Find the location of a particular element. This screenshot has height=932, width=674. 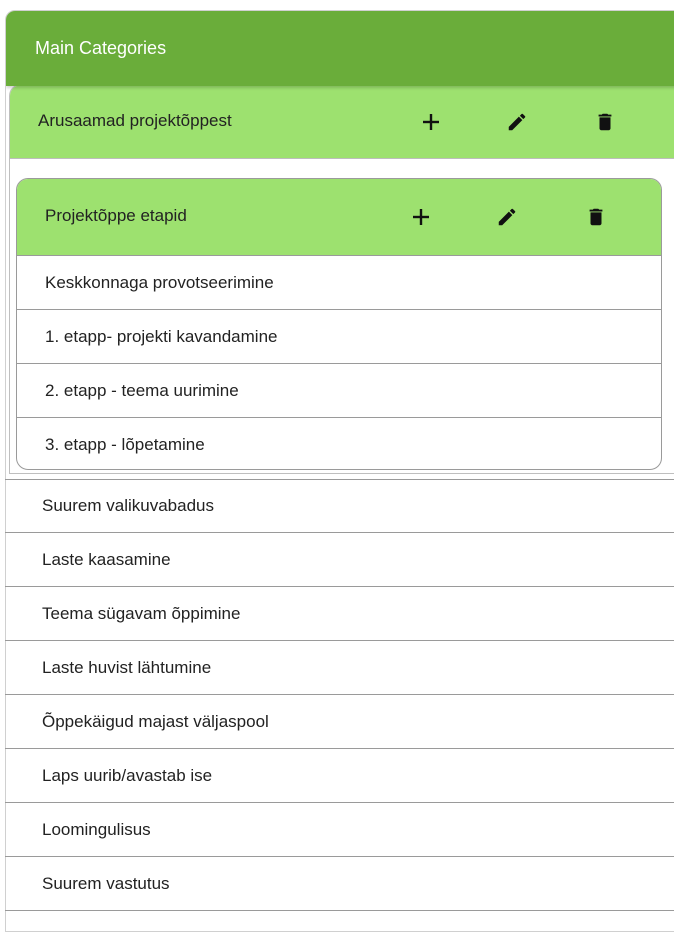

main-categories-header: Main Categories is located at coordinates (340, 48).